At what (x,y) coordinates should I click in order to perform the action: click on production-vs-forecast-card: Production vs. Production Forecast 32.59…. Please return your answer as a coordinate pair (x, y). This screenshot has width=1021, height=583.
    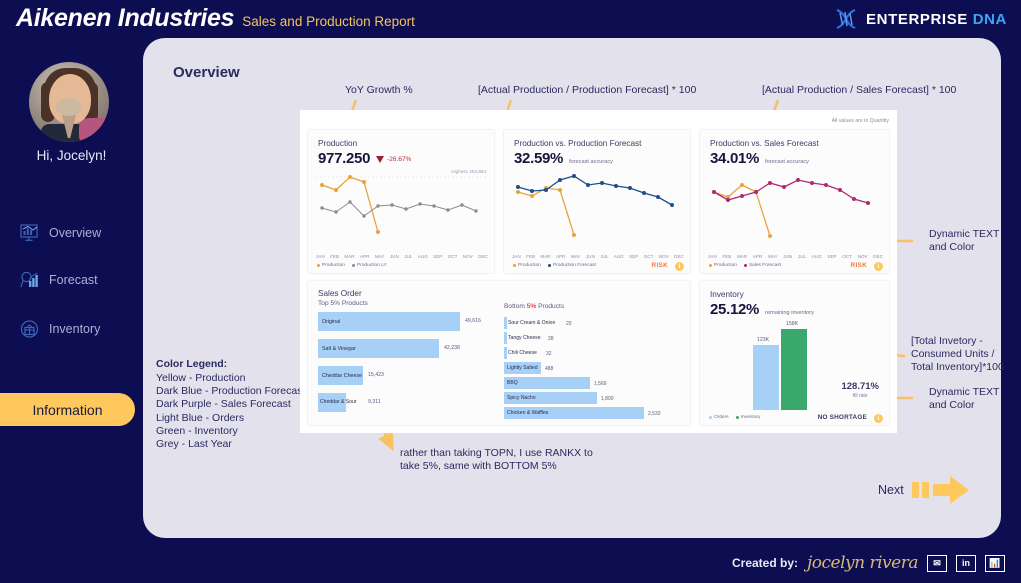
    Looking at the image, I should click on (597, 201).